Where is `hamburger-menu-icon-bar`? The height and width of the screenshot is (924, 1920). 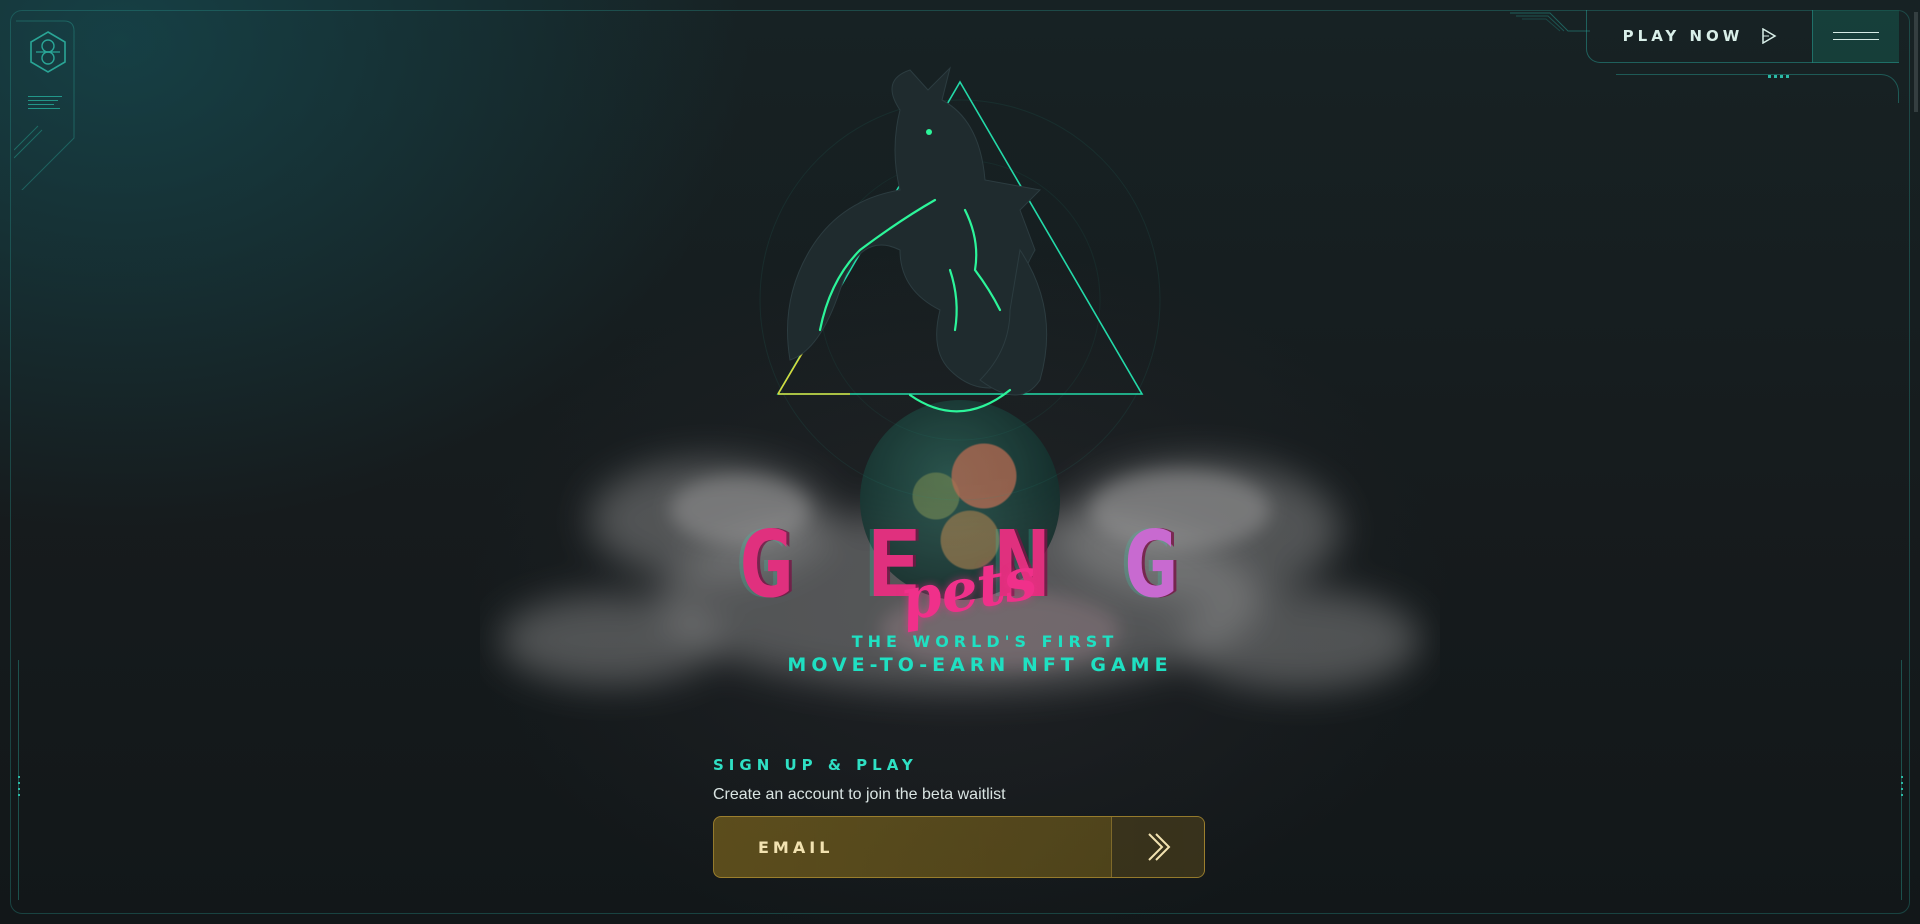 hamburger-menu-icon-bar is located at coordinates (1856, 39).